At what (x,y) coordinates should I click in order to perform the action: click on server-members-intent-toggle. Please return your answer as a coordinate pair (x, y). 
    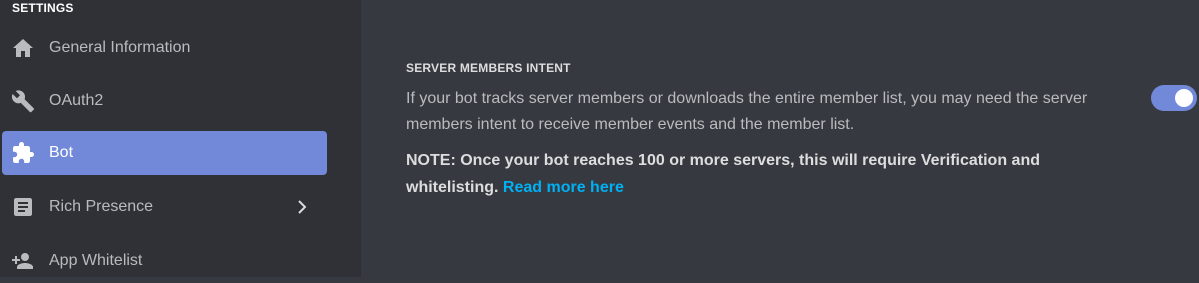
    Looking at the image, I should click on (1174, 98).